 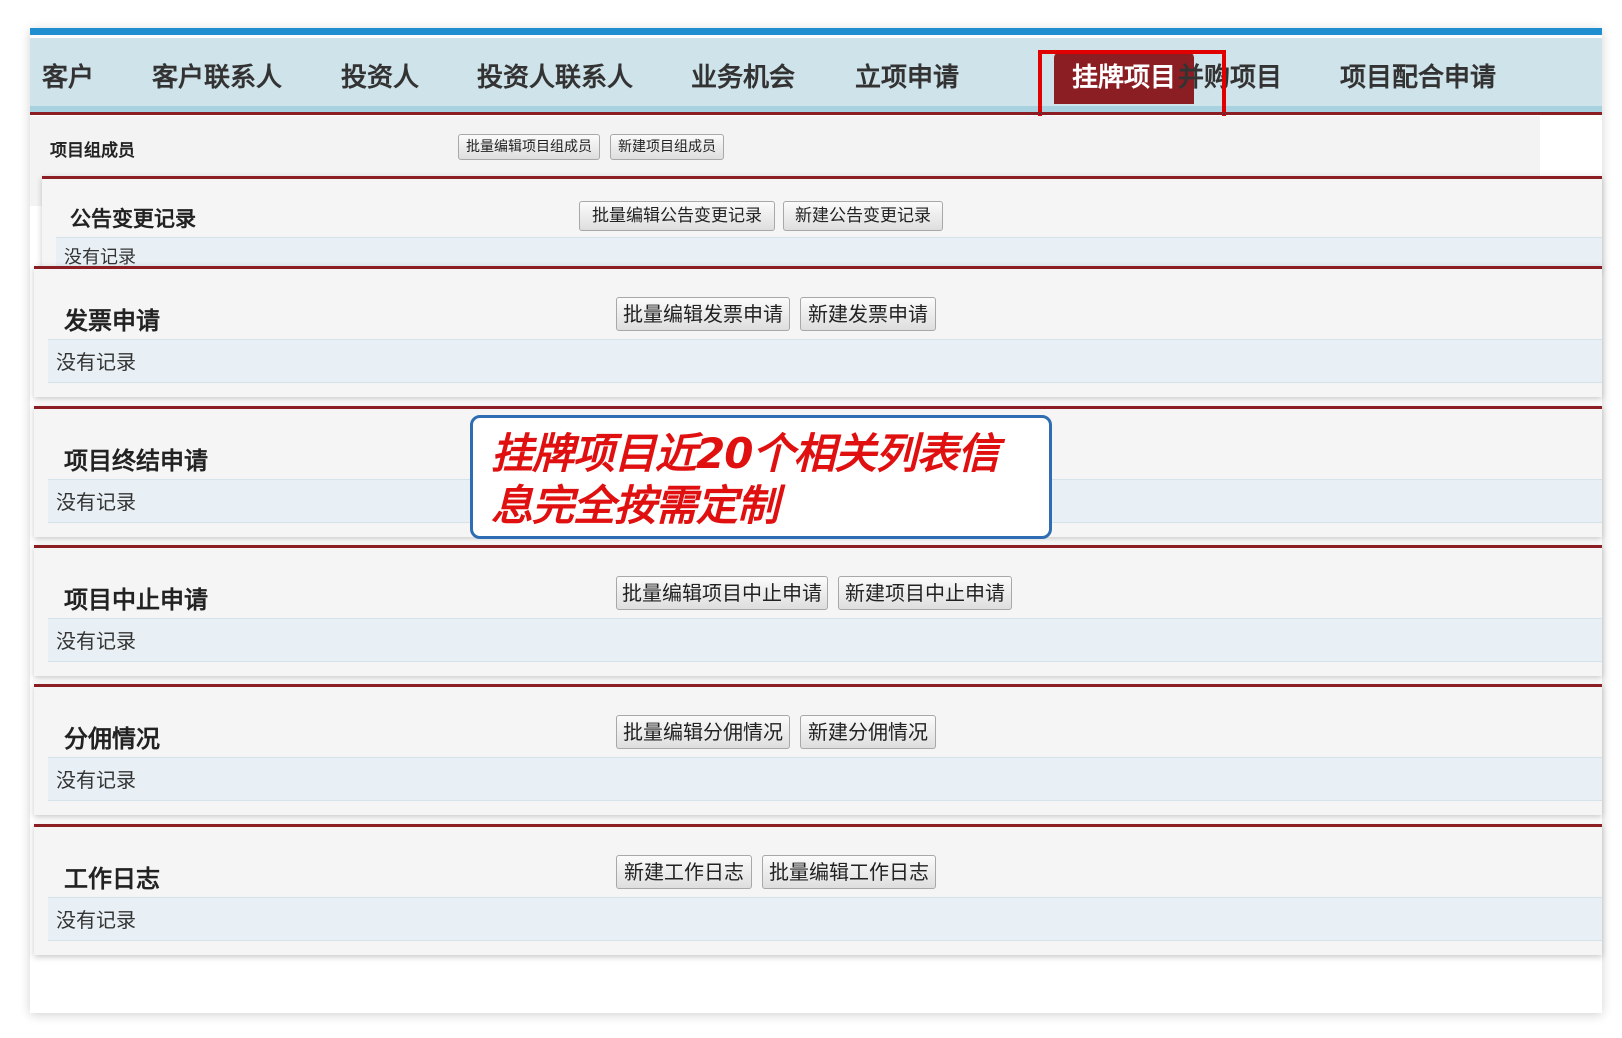 What do you see at coordinates (818, 331) in the screenshot?
I see `panel-invoice-application: 发票申请 批量编辑发票申请 新建发票申请 没有记录` at bounding box center [818, 331].